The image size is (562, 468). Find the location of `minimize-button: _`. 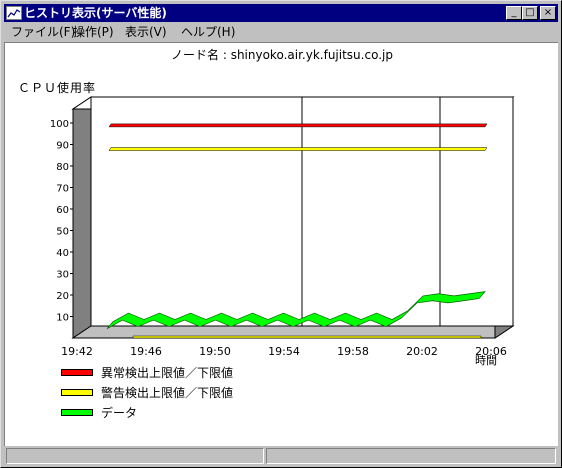

minimize-button: _ is located at coordinates (514, 13).